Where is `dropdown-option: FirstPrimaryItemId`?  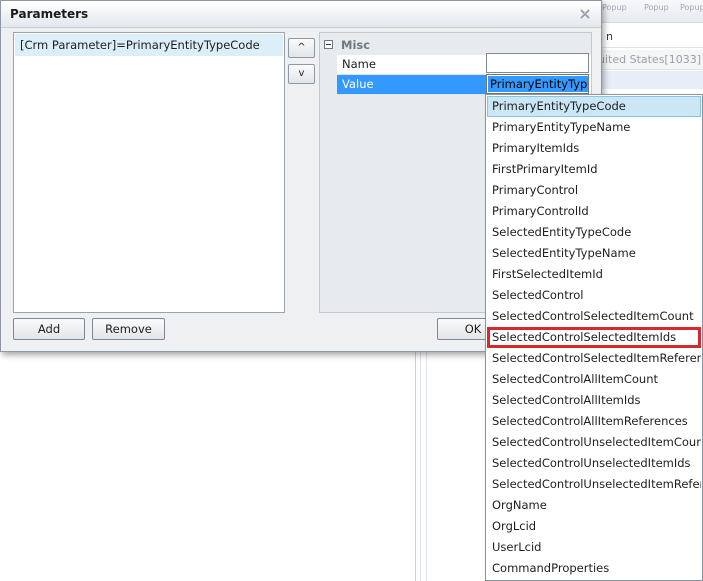
dropdown-option: FirstPrimaryItemId is located at coordinates (594, 169).